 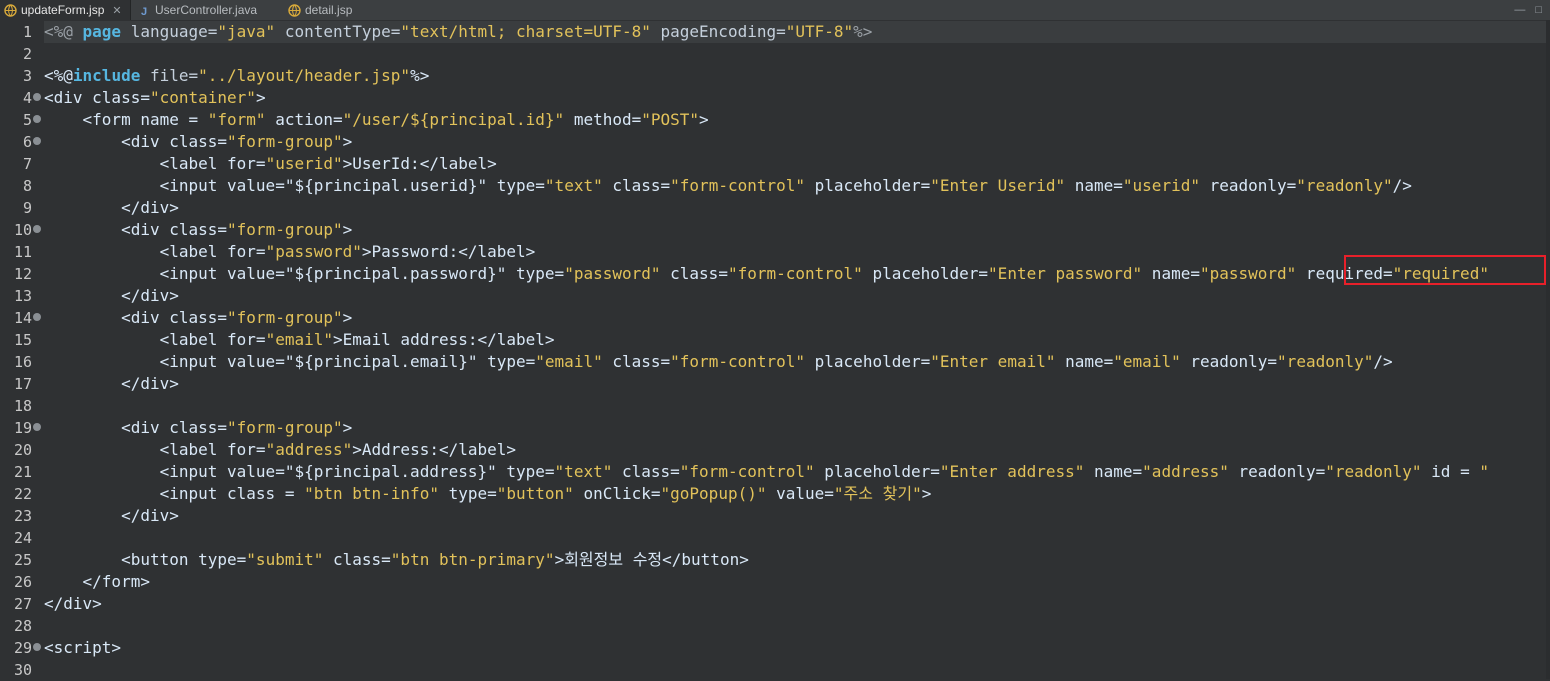 What do you see at coordinates (22, 406) in the screenshot?
I see `line-number: 18` at bounding box center [22, 406].